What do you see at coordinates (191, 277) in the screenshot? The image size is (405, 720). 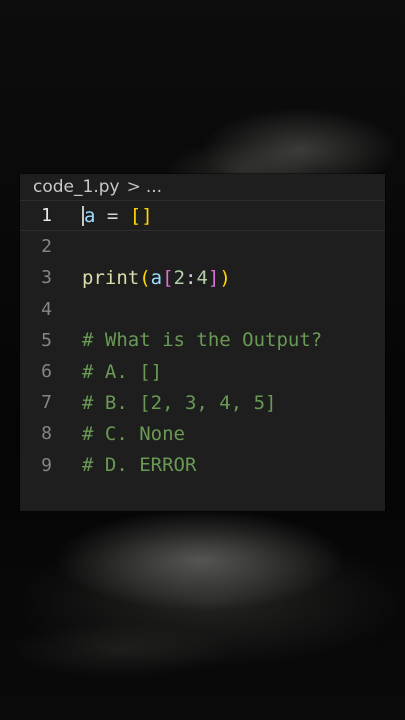 I see `token-colon: :` at bounding box center [191, 277].